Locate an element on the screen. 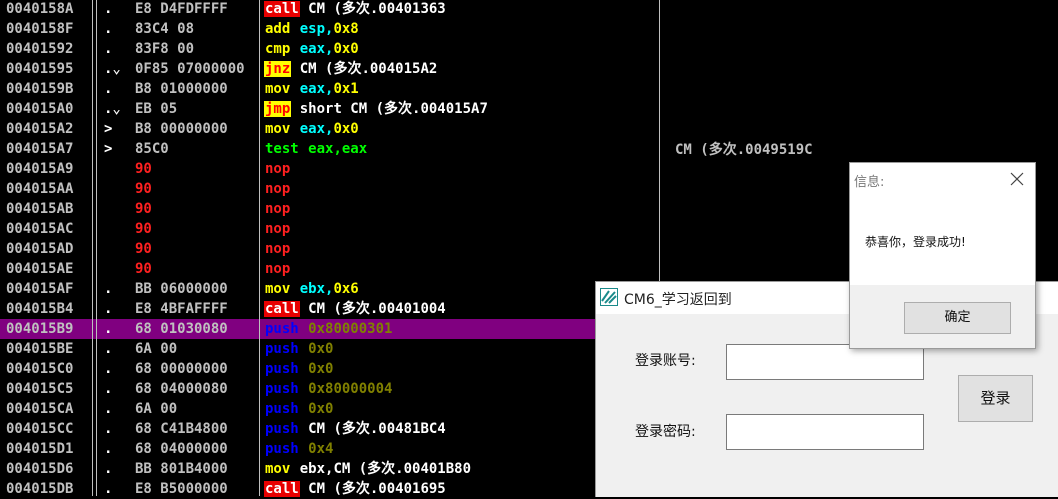 This screenshot has width=1058, height=499. hex-bytes-cell: 68 01030080 is located at coordinates (181, 329).